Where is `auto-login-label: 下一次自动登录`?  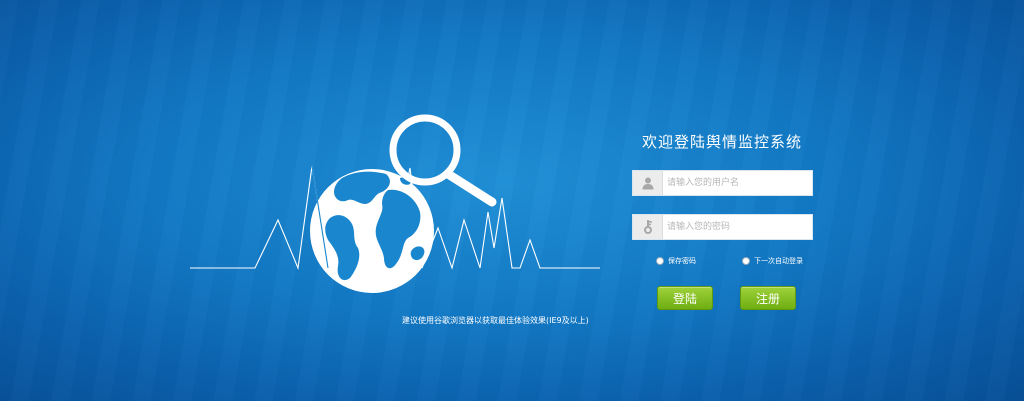
auto-login-label: 下一次自动登录 is located at coordinates (778, 261).